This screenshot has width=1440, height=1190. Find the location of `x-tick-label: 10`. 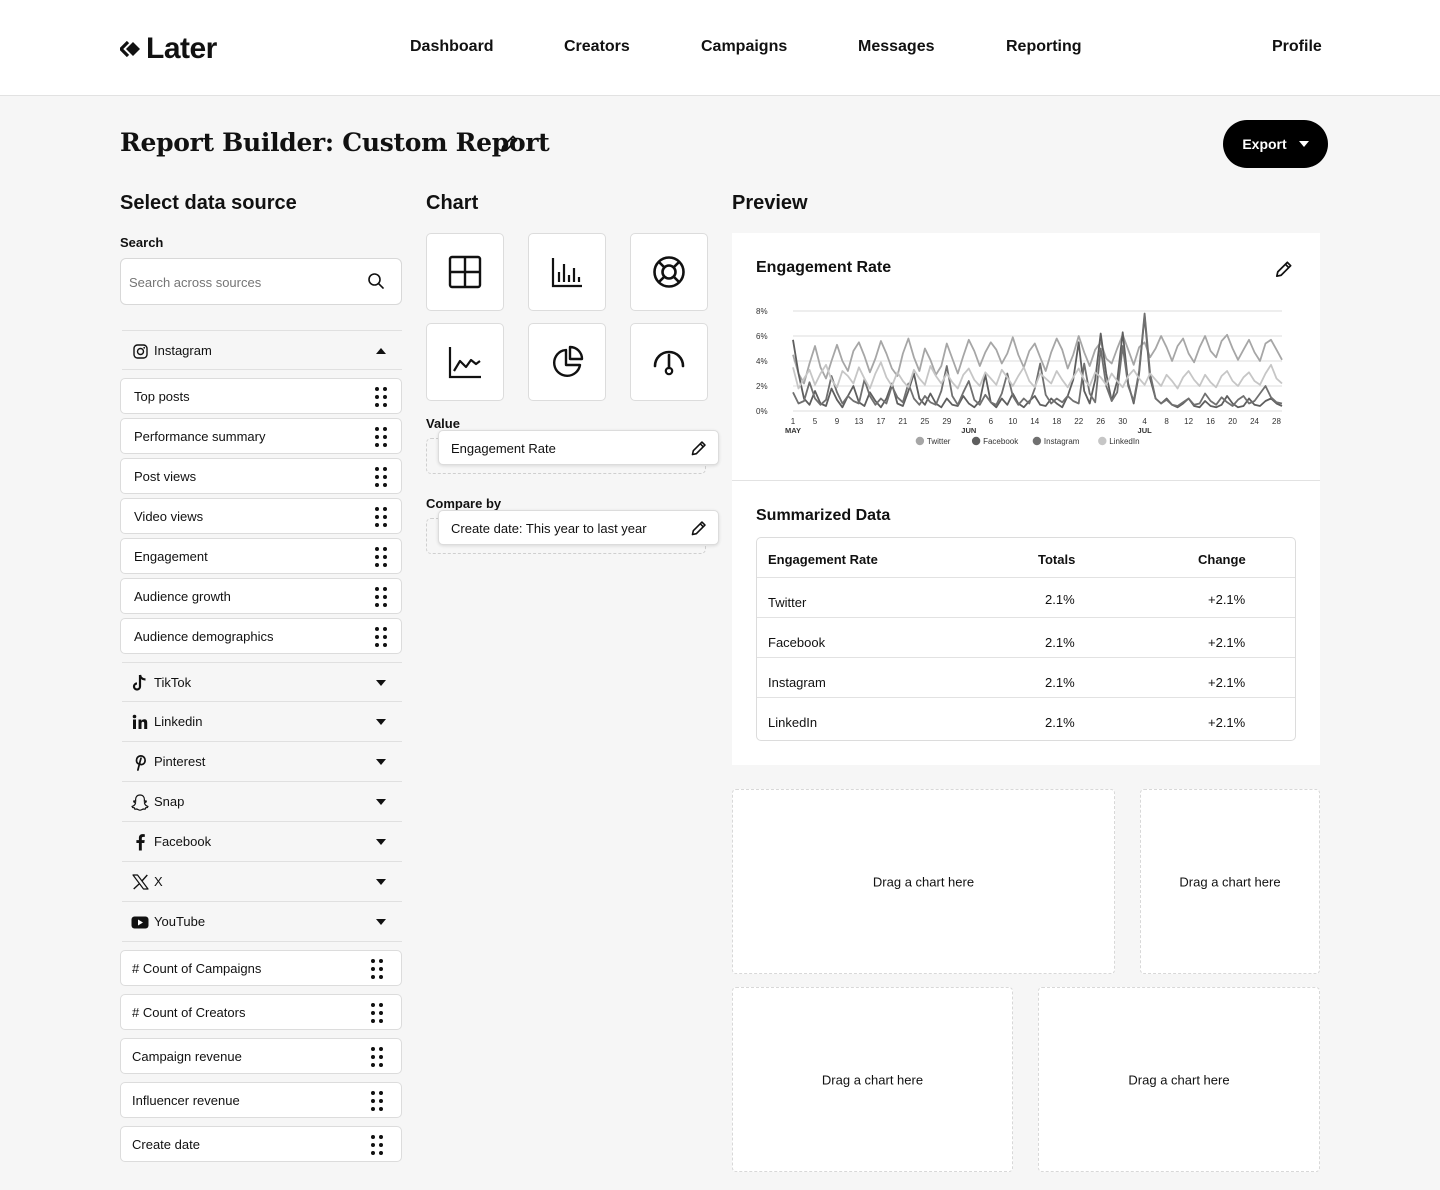

x-tick-label: 10 is located at coordinates (1012, 421).